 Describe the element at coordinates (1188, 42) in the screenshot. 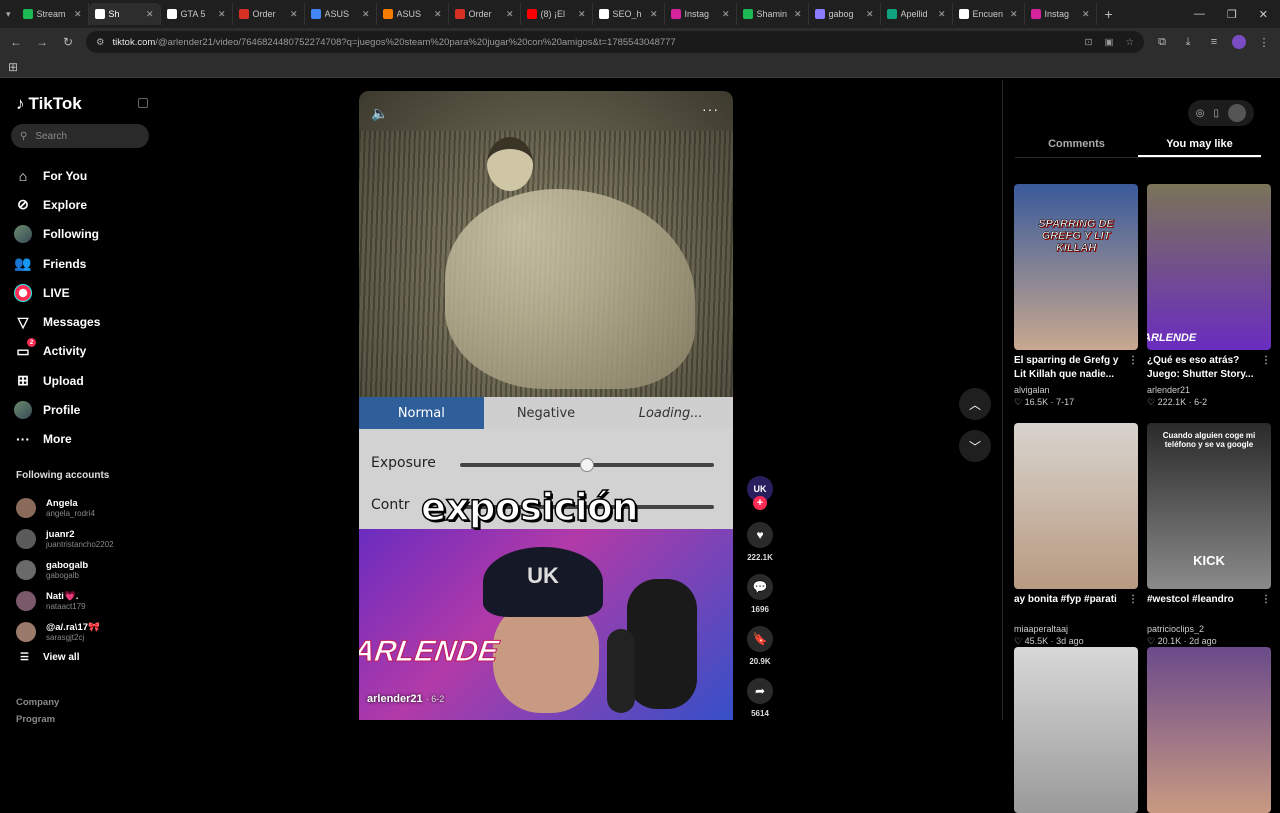

I see `download-icon: ⤓` at that location.